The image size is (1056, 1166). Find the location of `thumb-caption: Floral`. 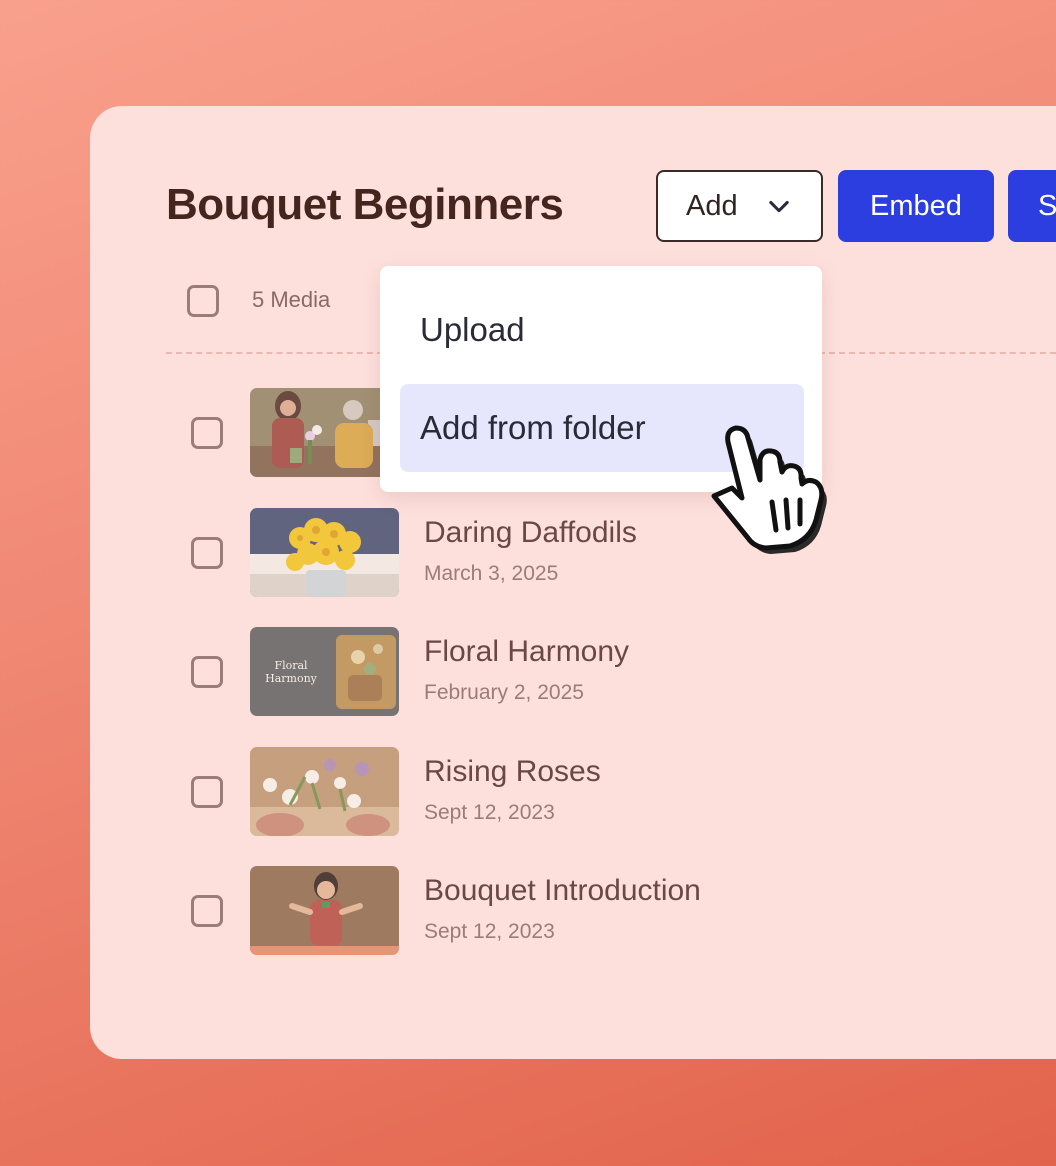

thumb-caption: Floral is located at coordinates (291, 665).